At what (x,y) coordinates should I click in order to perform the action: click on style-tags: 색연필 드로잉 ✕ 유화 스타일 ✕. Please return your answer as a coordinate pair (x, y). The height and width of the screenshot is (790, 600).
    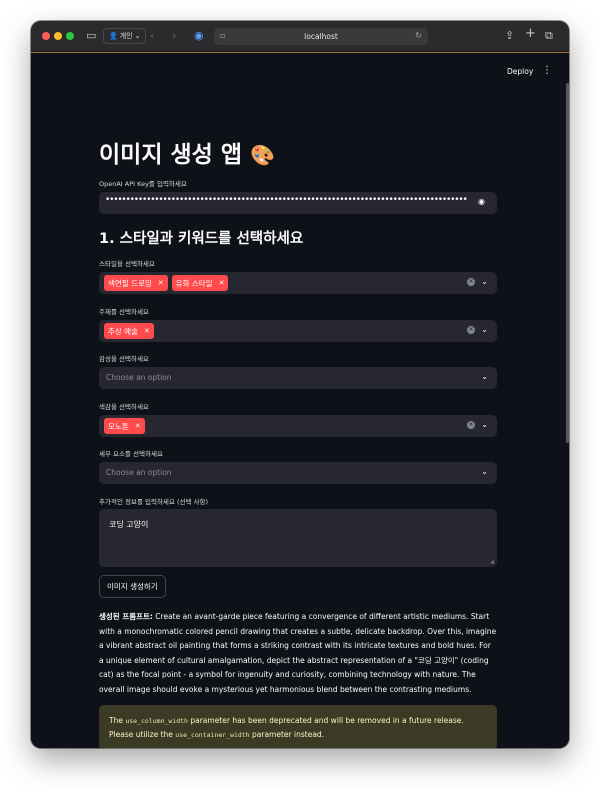
    Looking at the image, I should click on (166, 283).